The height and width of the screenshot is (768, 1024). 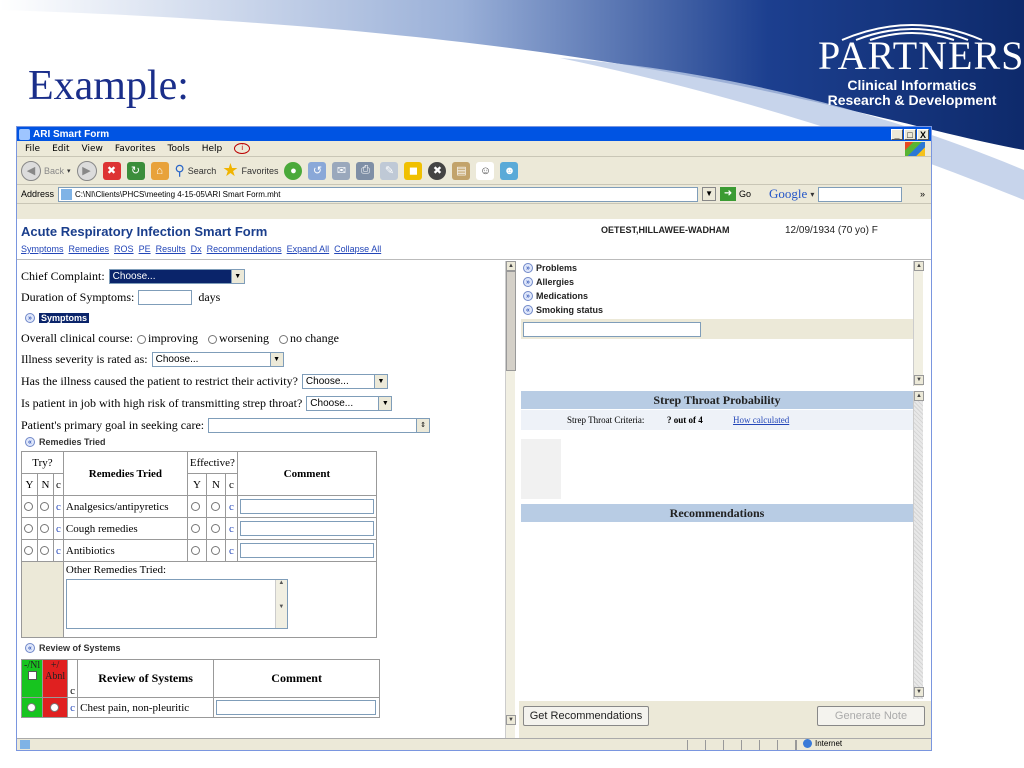 What do you see at coordinates (73, 648) in the screenshot?
I see `ros-section-header: « Review of Systems` at bounding box center [73, 648].